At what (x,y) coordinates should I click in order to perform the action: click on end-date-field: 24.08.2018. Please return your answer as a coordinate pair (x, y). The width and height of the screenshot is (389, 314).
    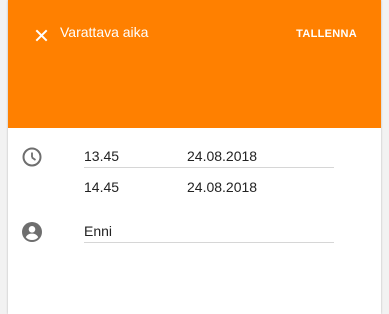
    Looking at the image, I should click on (209, 187).